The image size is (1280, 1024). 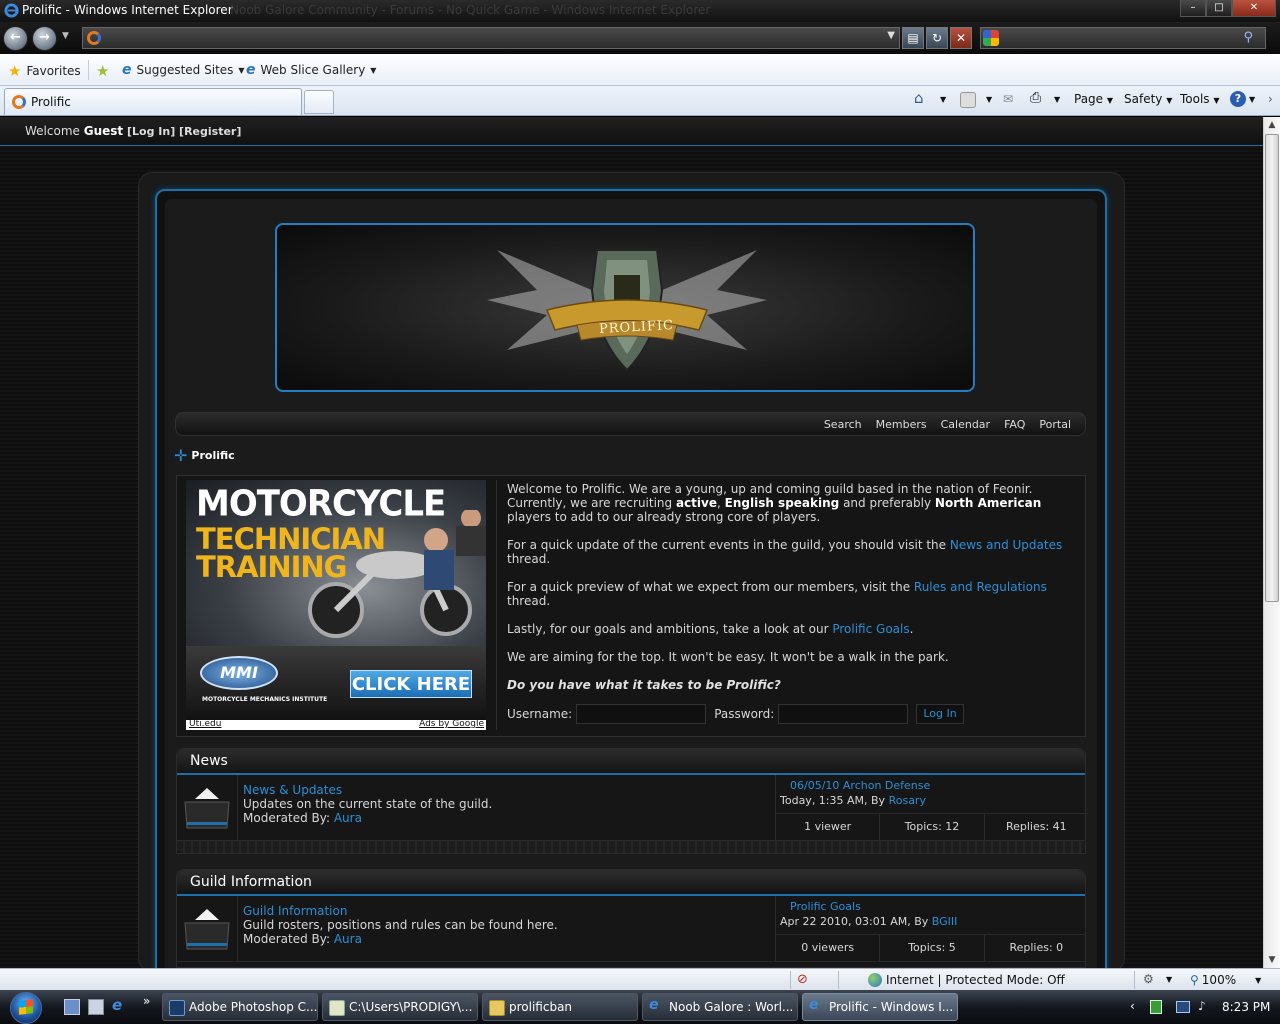 I want to click on taskbar-prolificban-folder: prolificban, so click(x=560, y=1007).